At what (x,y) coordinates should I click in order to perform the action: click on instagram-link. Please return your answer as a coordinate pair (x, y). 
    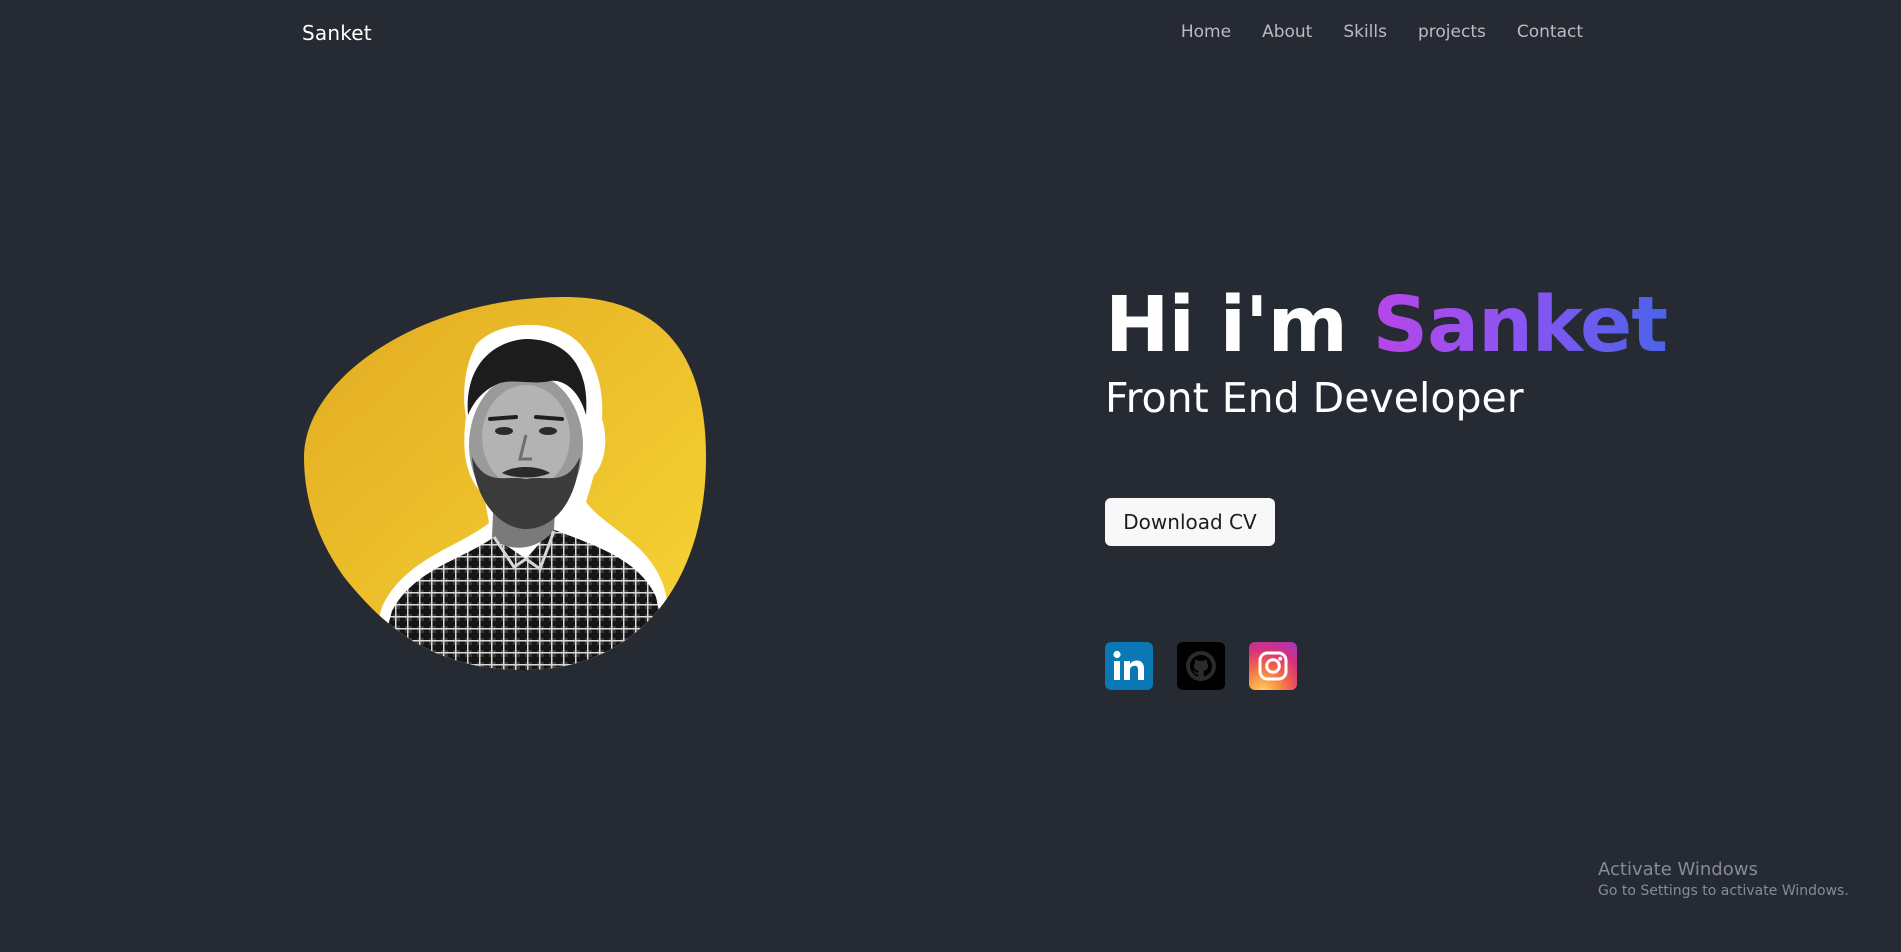
    Looking at the image, I should click on (1273, 666).